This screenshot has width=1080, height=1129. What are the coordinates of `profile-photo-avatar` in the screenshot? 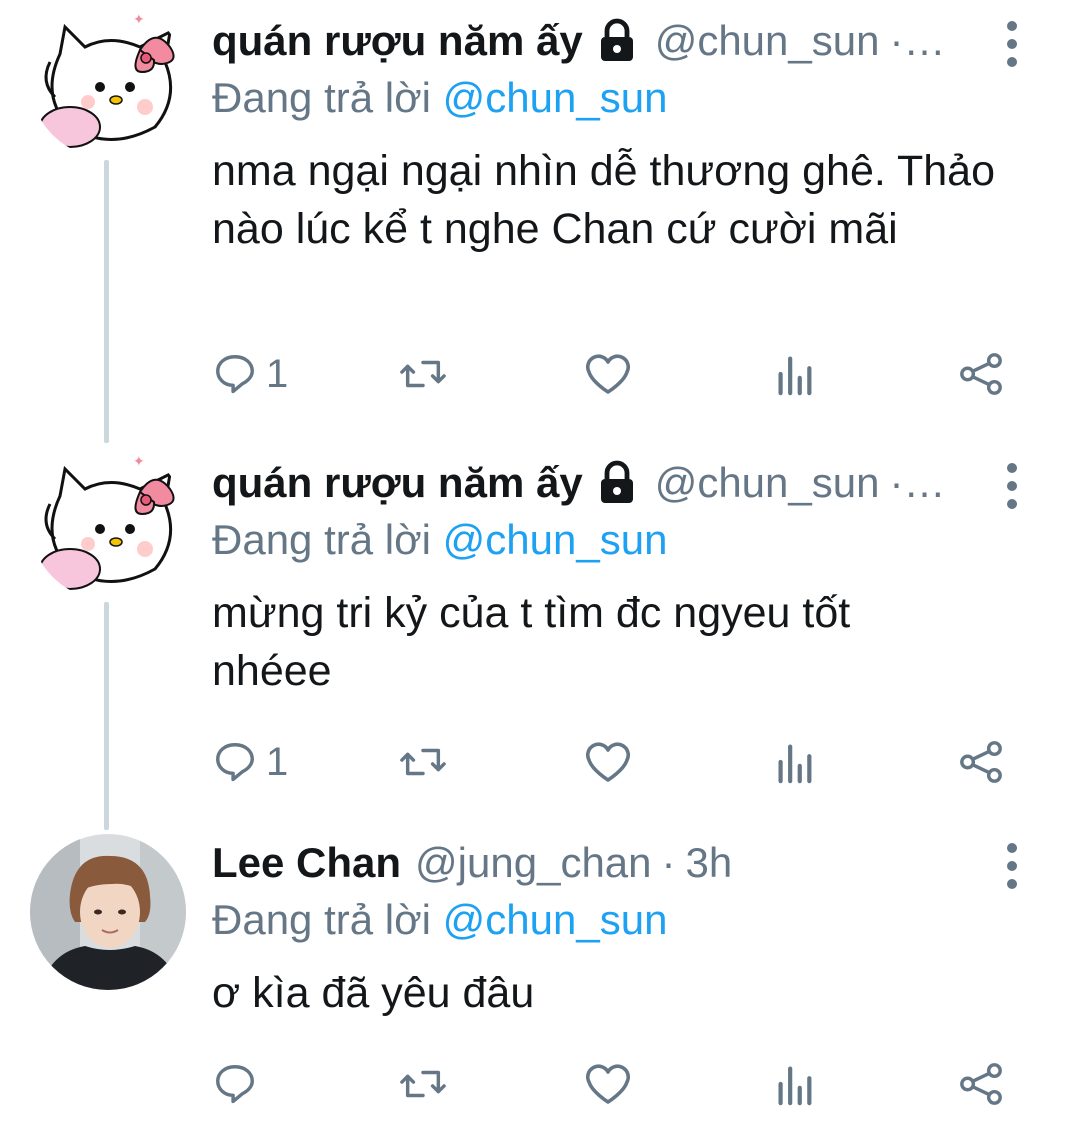 It's located at (108, 912).